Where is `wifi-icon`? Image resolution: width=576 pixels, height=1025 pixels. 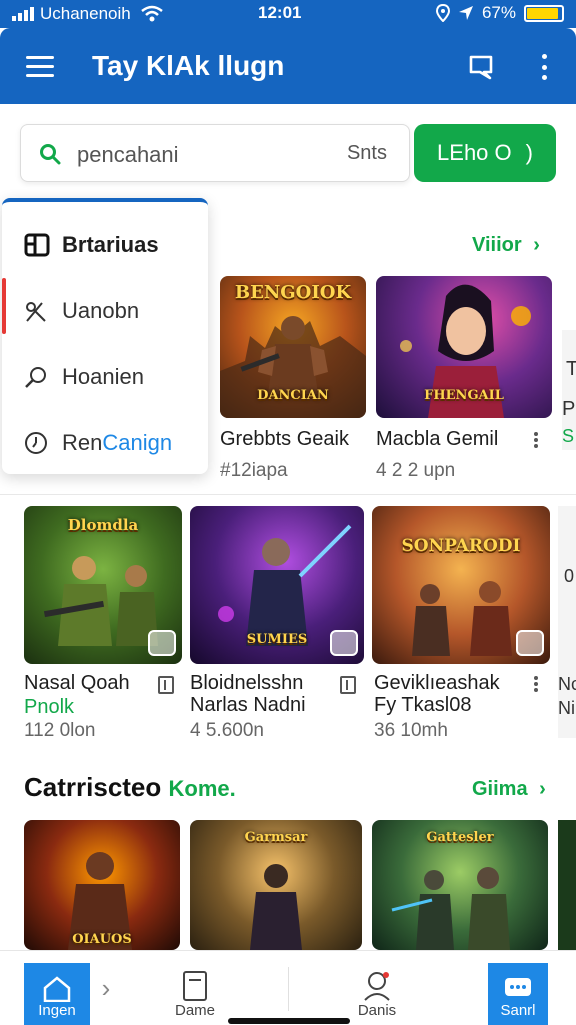 wifi-icon is located at coordinates (151, 13).